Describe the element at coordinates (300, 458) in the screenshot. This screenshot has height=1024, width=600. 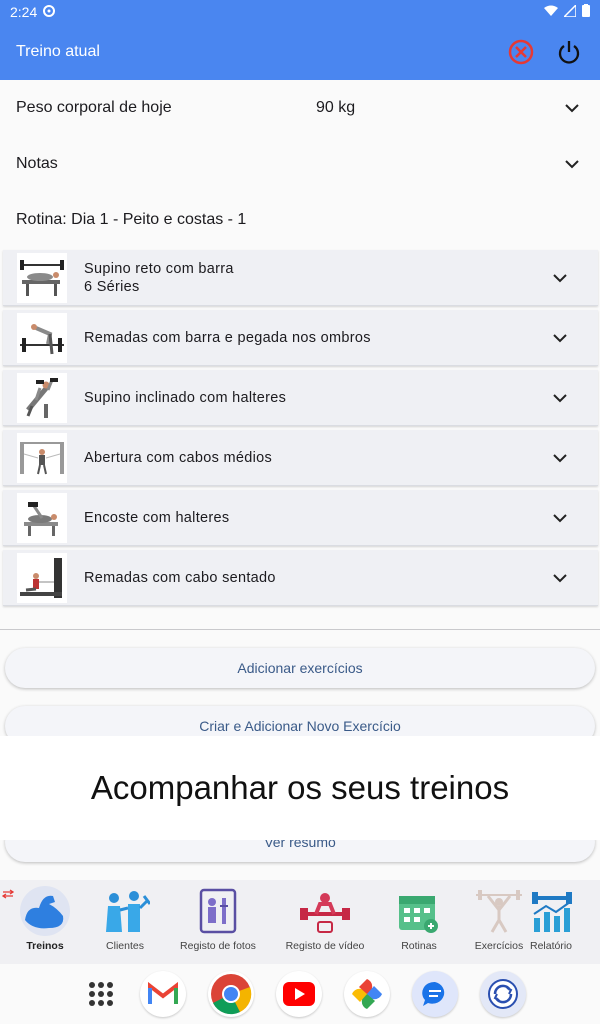
I see `exercise-item: Abertura com cabos médios` at that location.